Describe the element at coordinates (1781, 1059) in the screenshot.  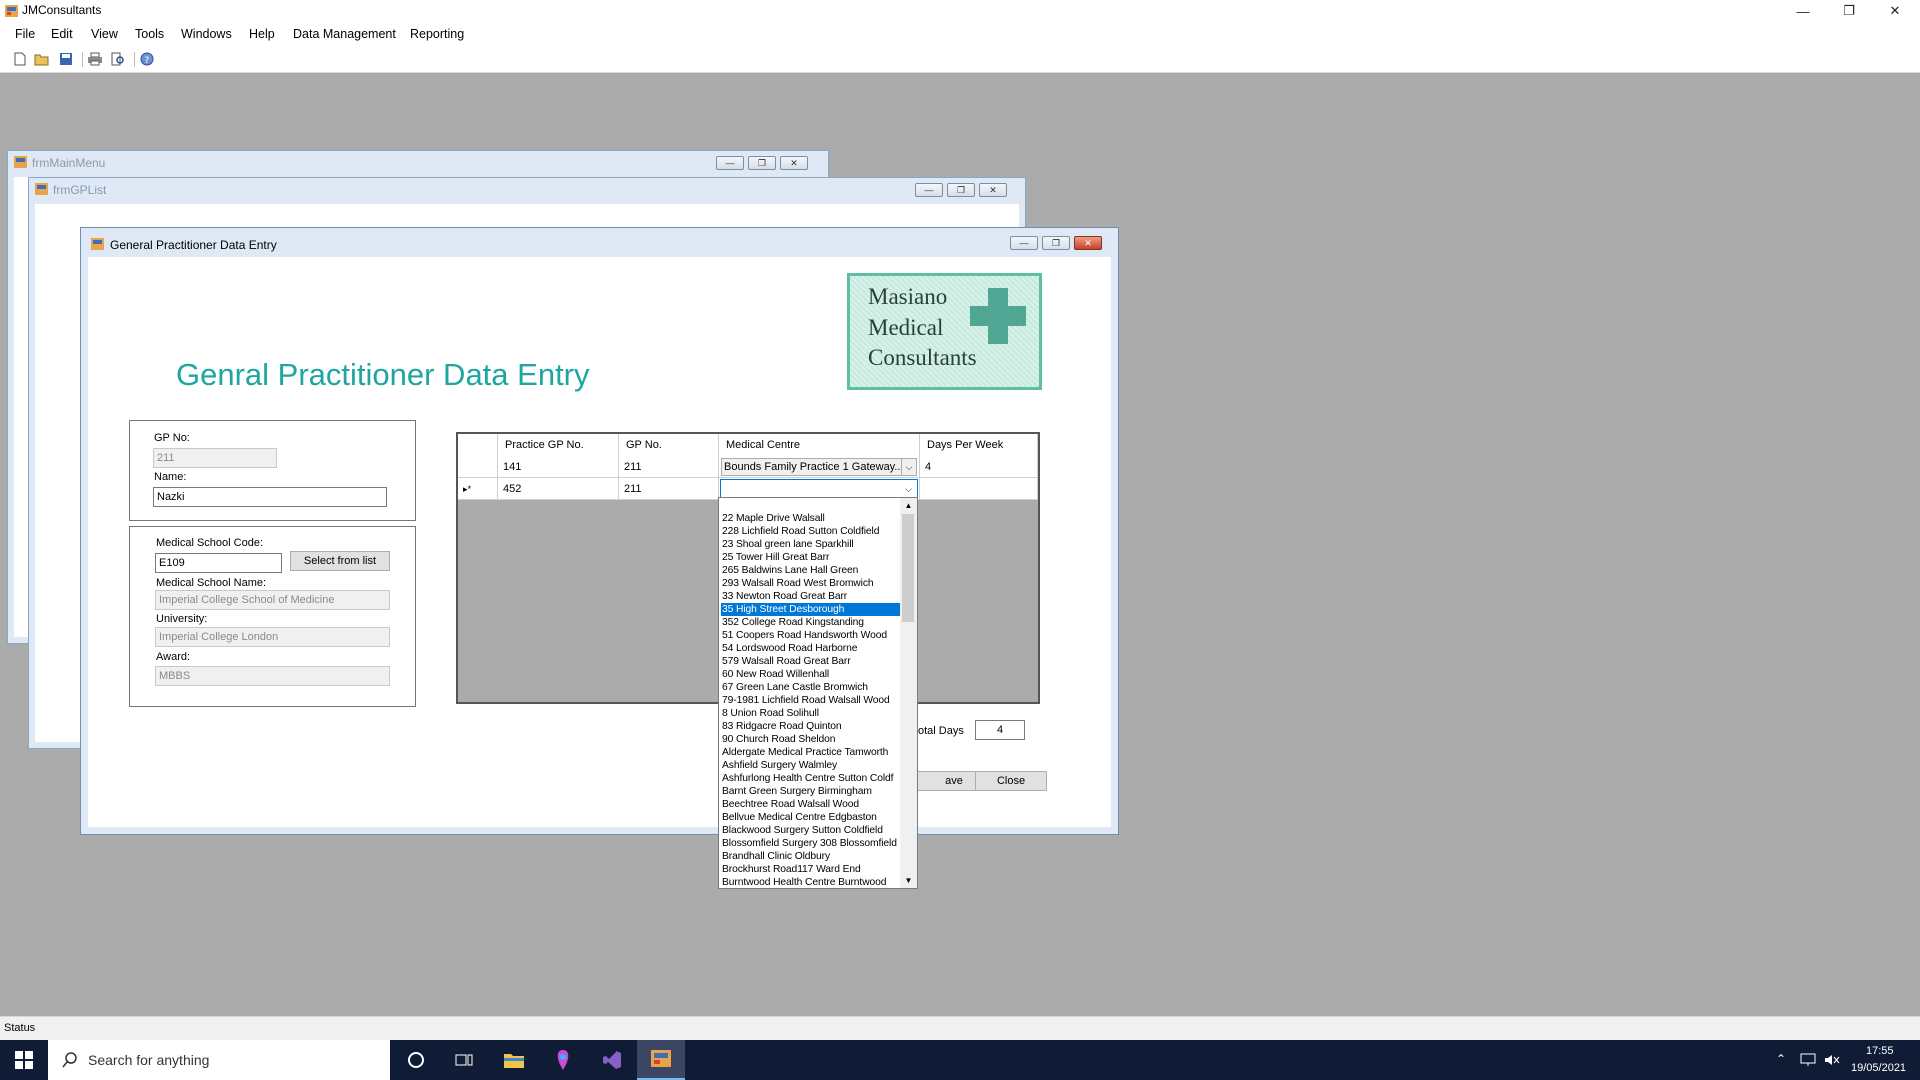
I see `tray-chevron-icon: ⌃` at that location.